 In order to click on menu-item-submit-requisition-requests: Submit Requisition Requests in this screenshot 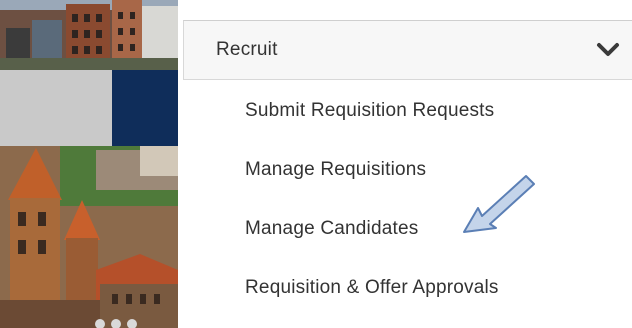, I will do `click(369, 111)`.